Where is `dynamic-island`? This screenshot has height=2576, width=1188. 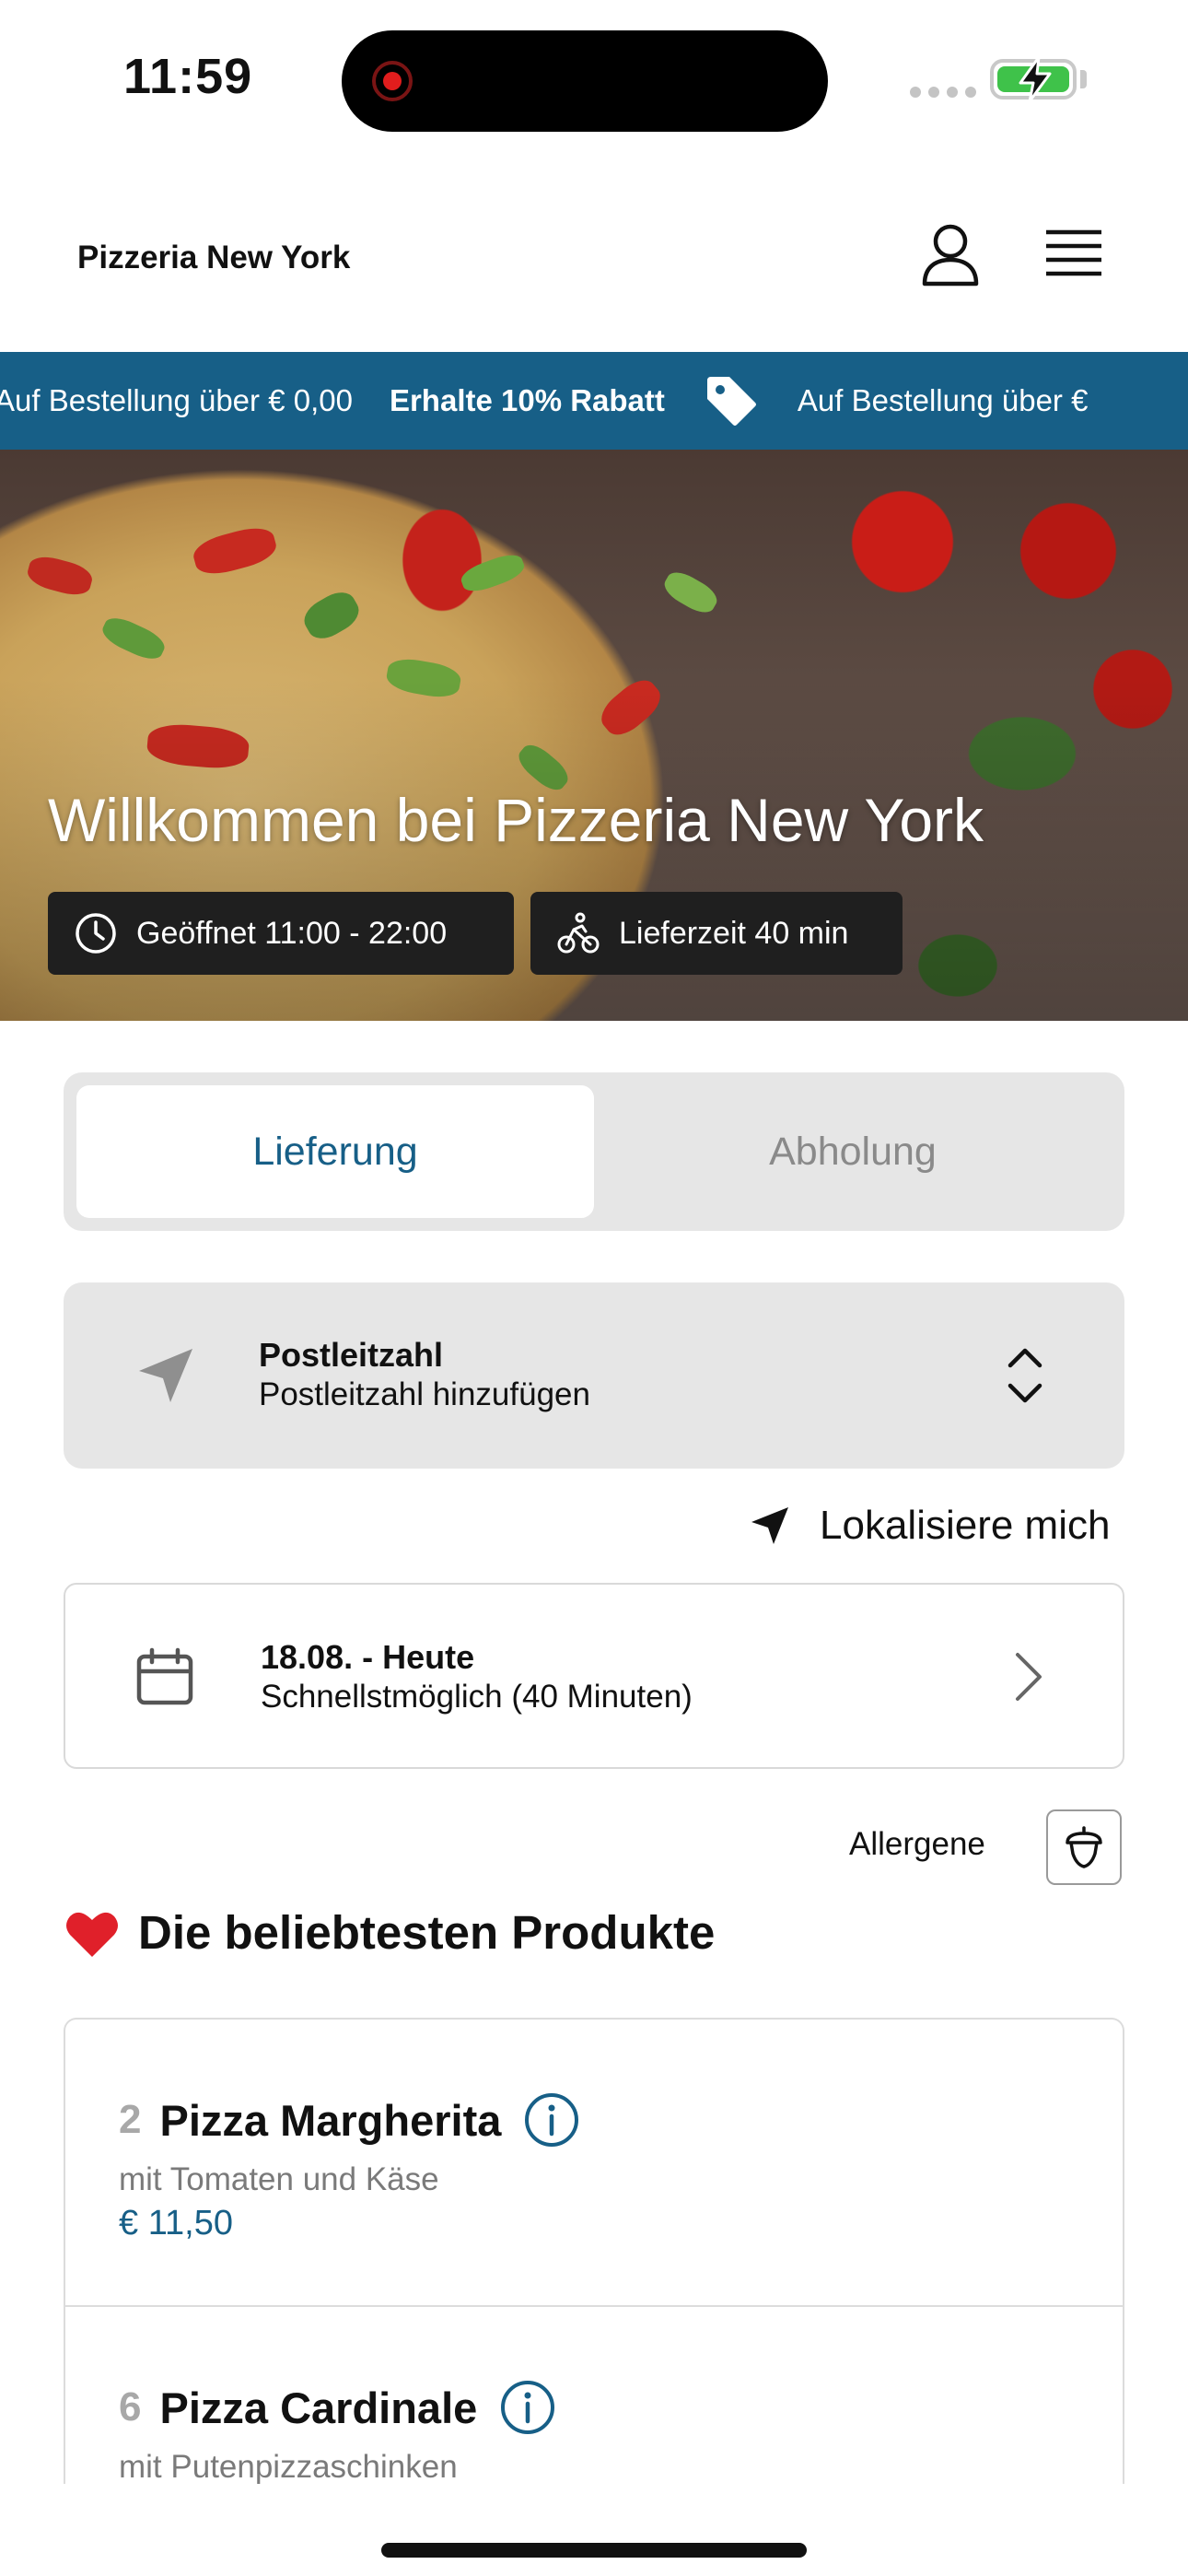
dynamic-island is located at coordinates (585, 81).